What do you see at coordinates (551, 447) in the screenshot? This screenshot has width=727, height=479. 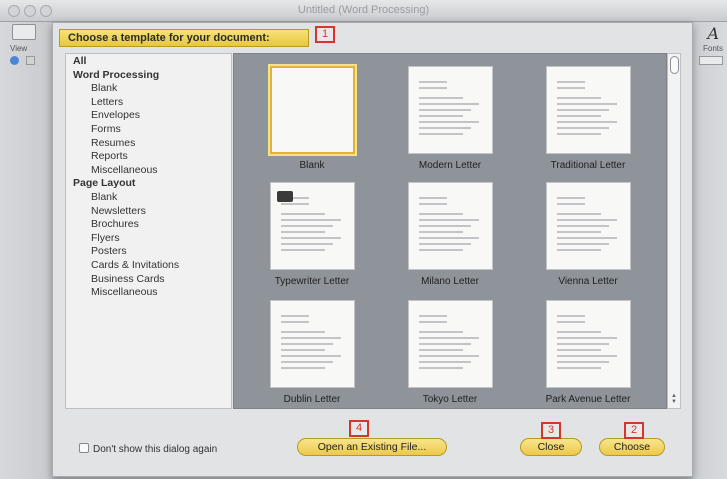 I see `close-button: Close` at bounding box center [551, 447].